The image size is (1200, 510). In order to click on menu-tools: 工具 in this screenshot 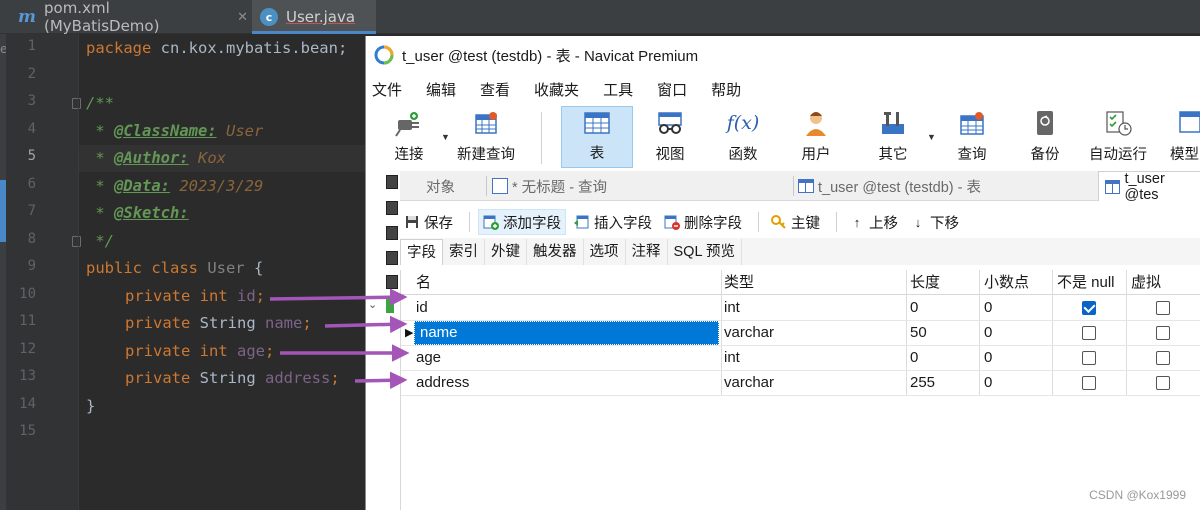, I will do `click(618, 89)`.